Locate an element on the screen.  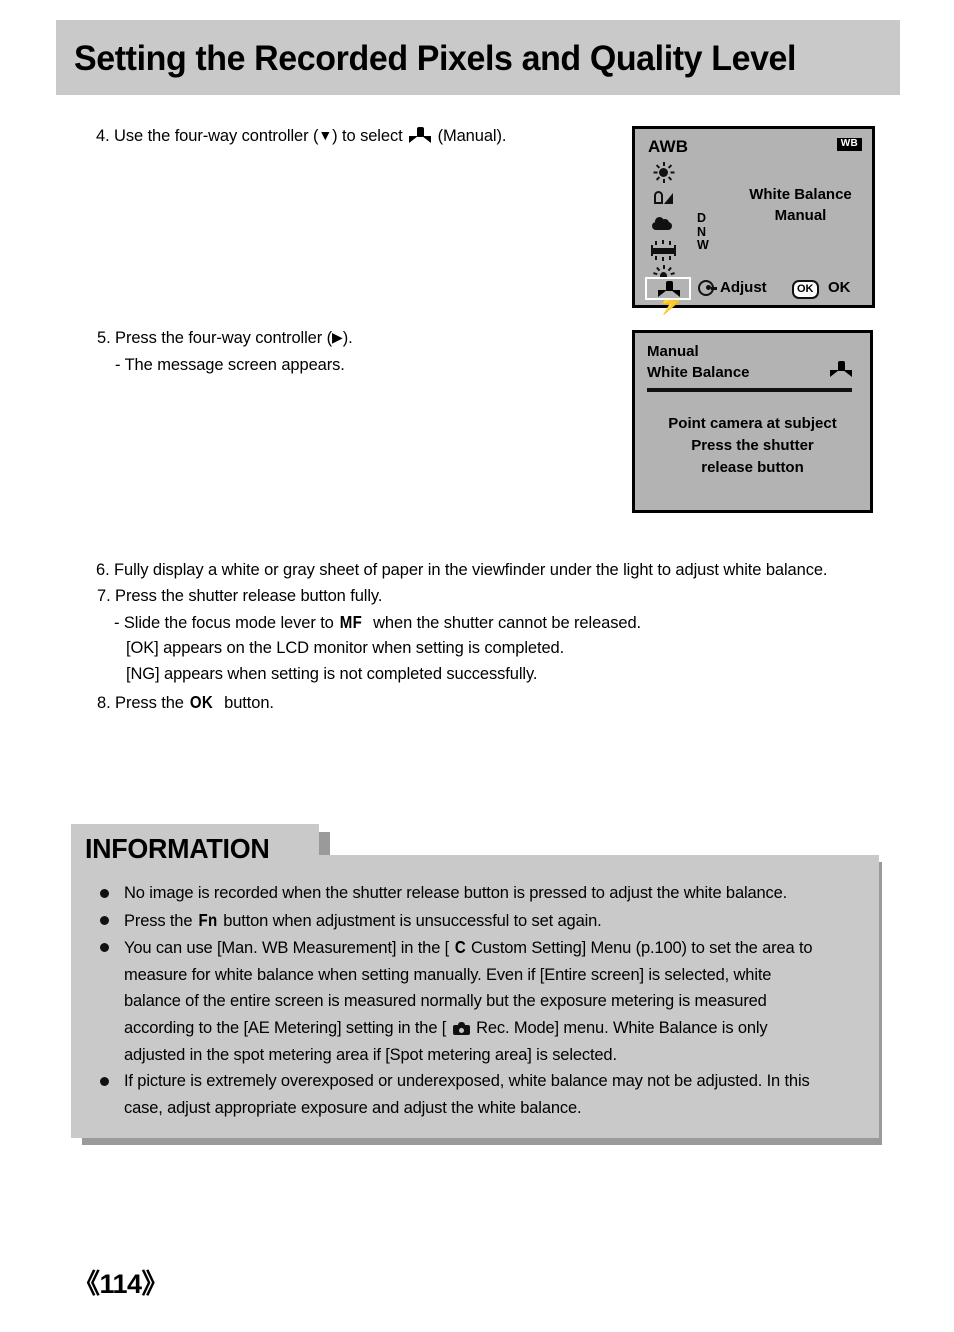
message-body-line1: Point camera at subject is located at coordinates (752, 423).